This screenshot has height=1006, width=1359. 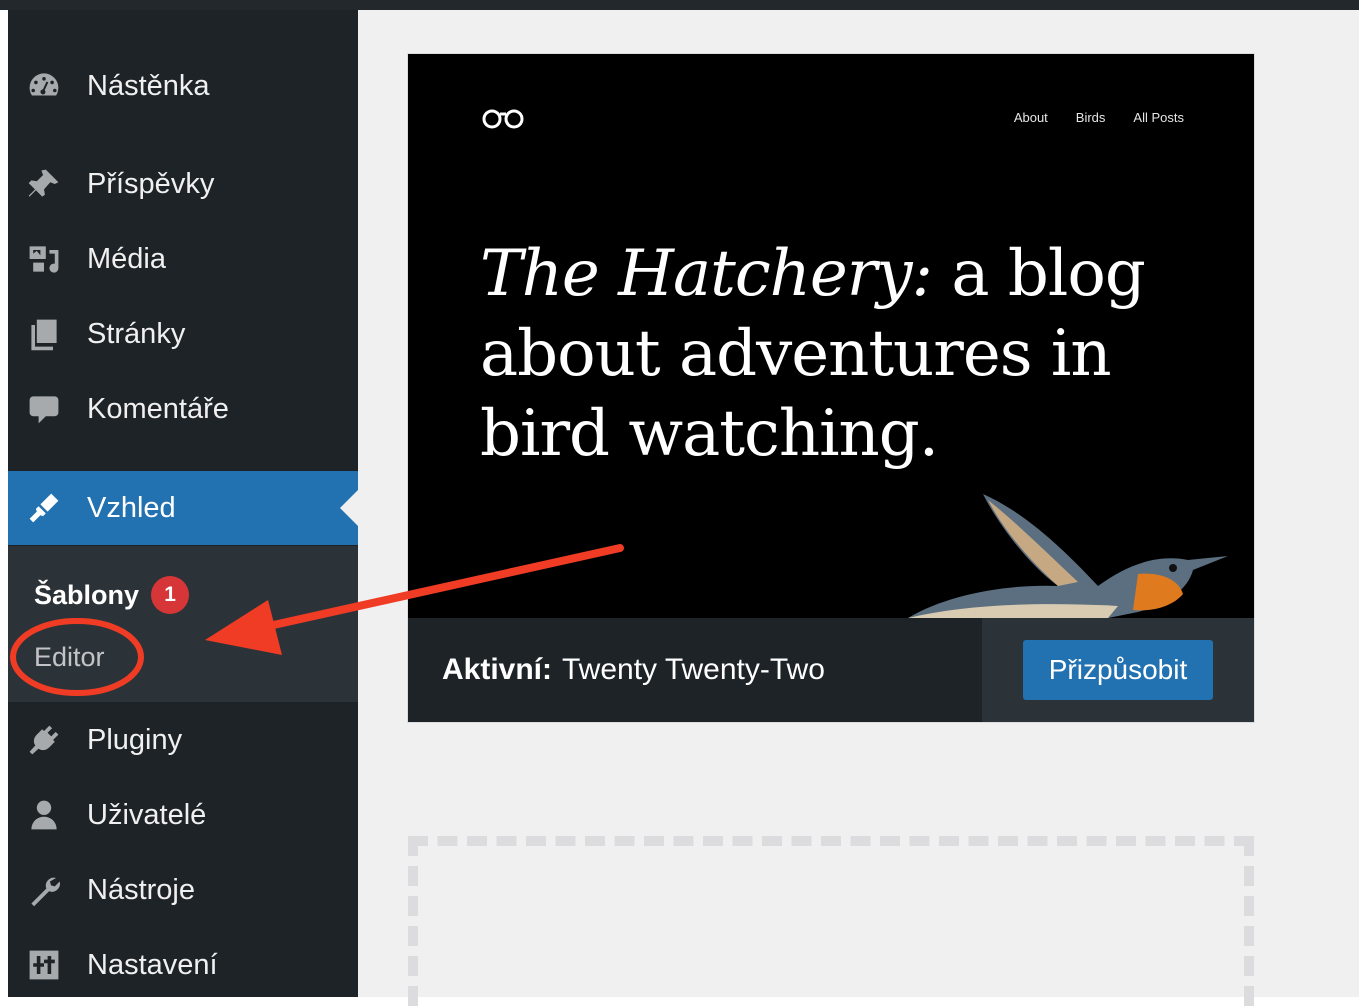 I want to click on theme-footer: Aktivní: Twenty Twenty-Two Přizpůsobit, so click(x=831, y=670).